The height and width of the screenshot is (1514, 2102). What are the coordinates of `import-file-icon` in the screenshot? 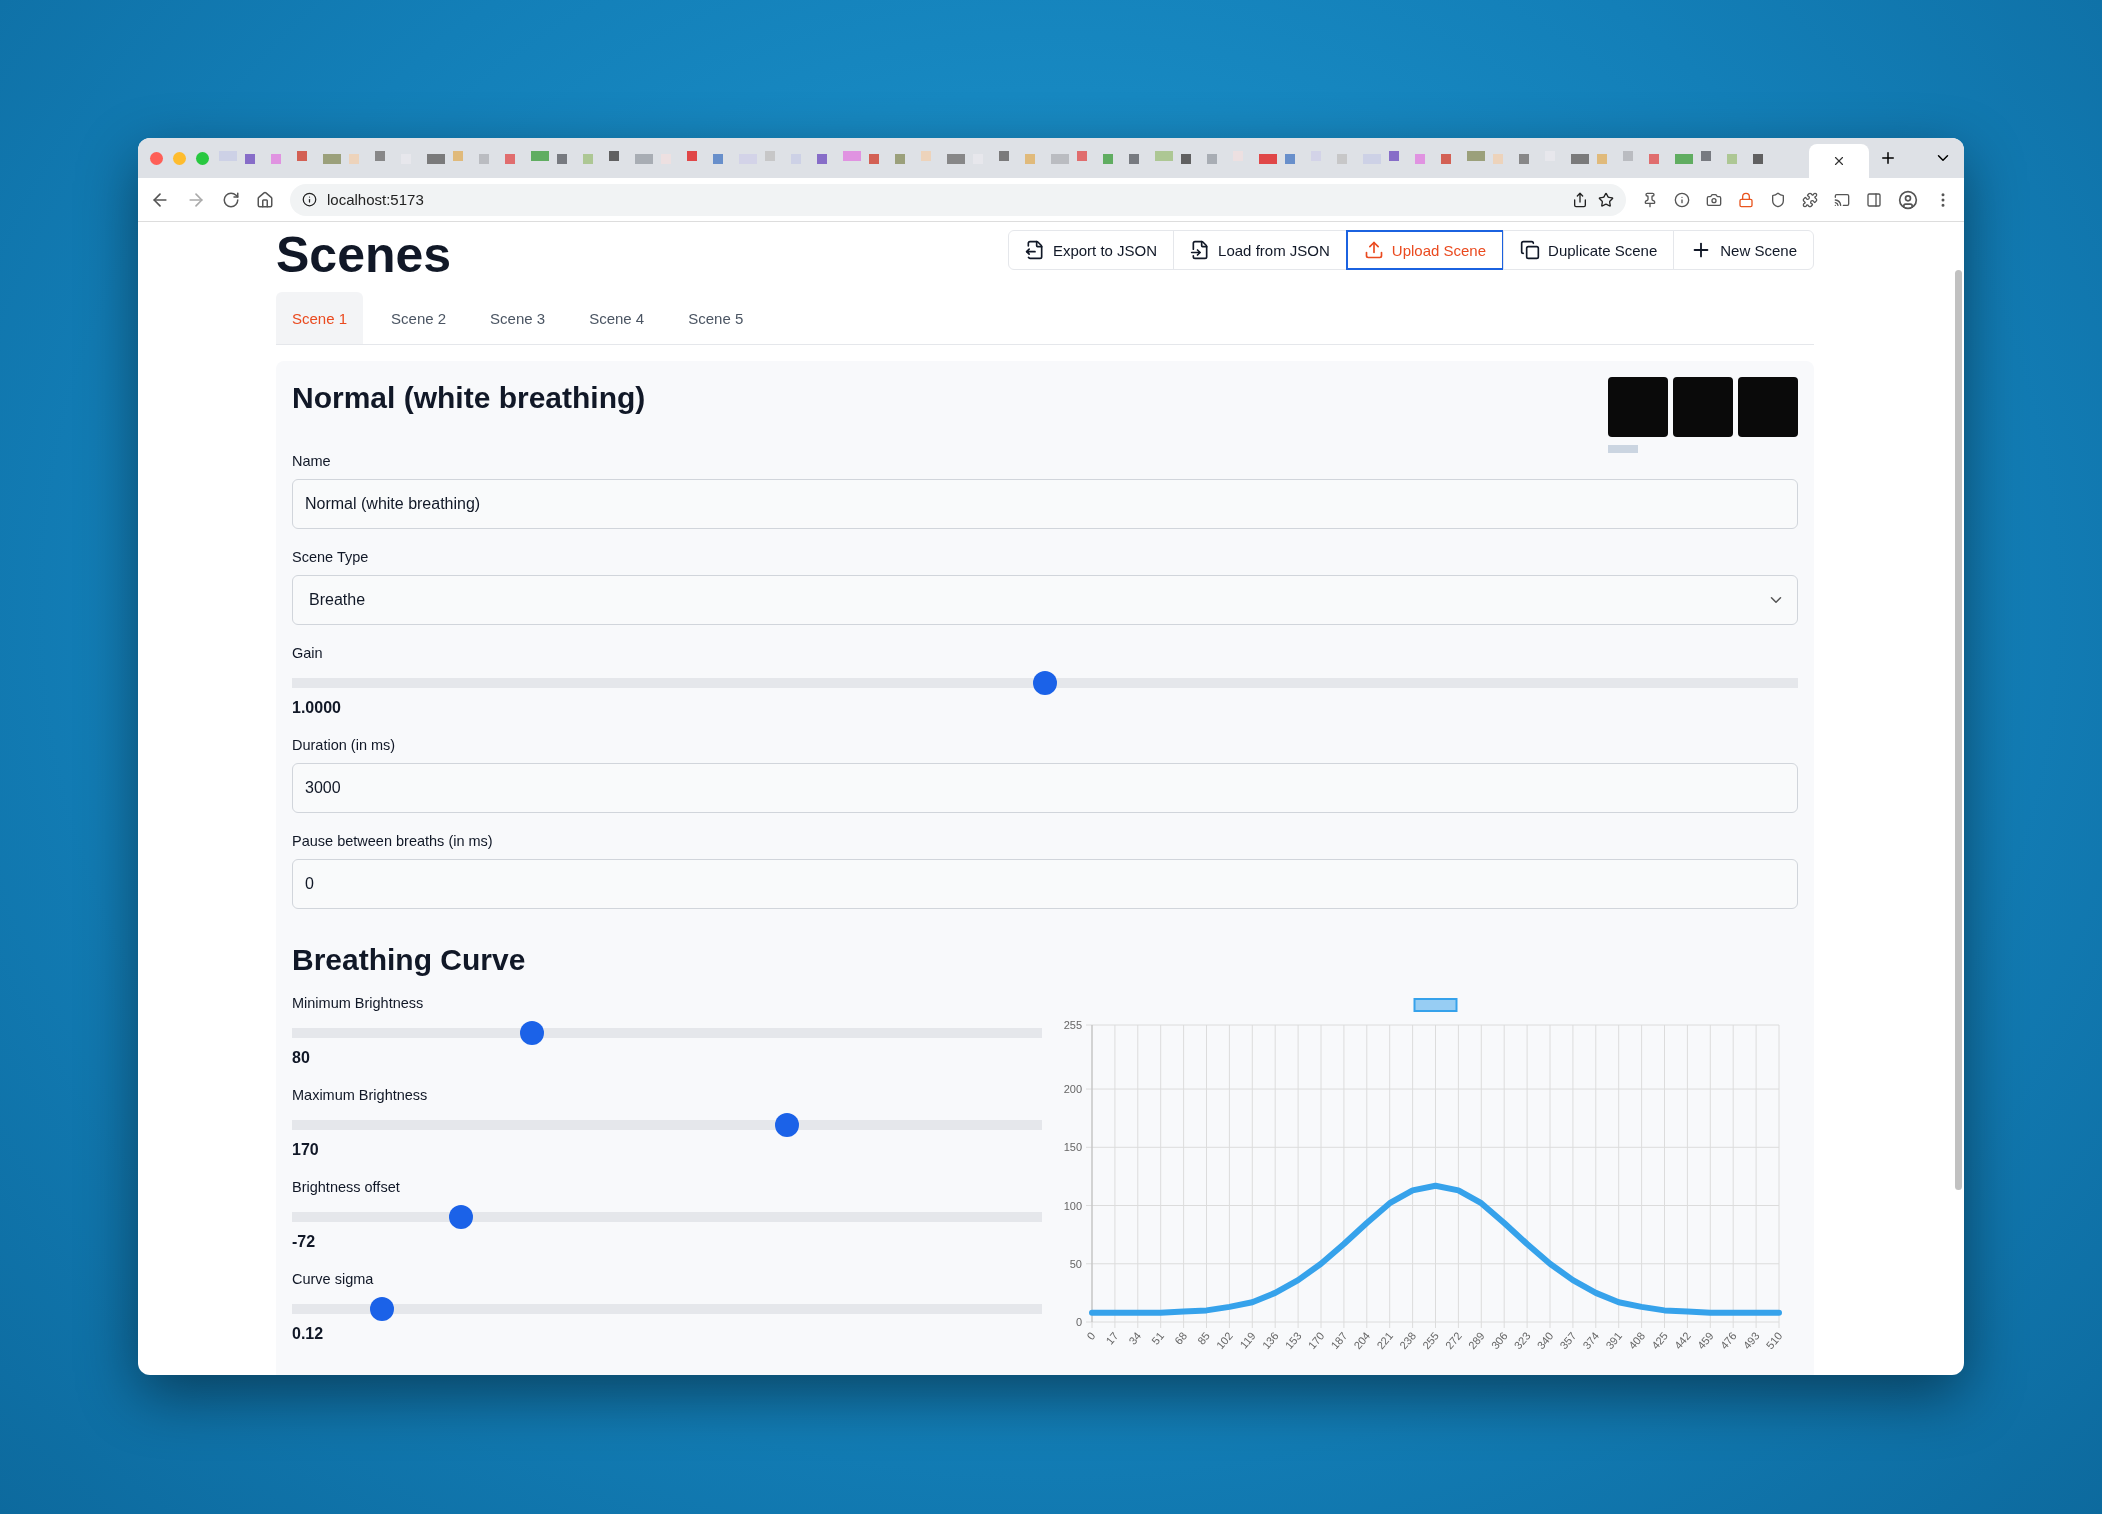 It's located at (1200, 250).